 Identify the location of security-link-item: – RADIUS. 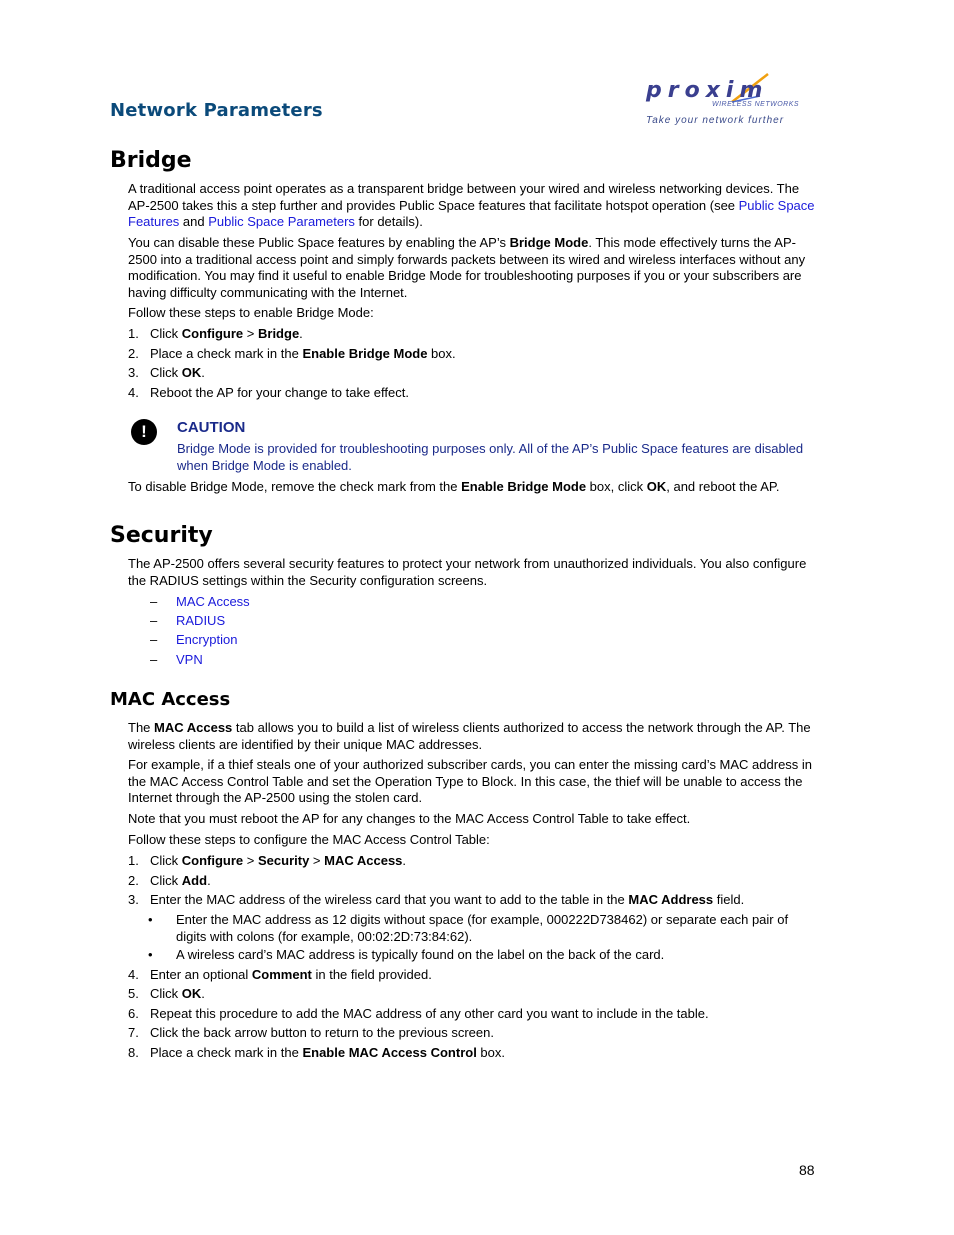
(187, 620).